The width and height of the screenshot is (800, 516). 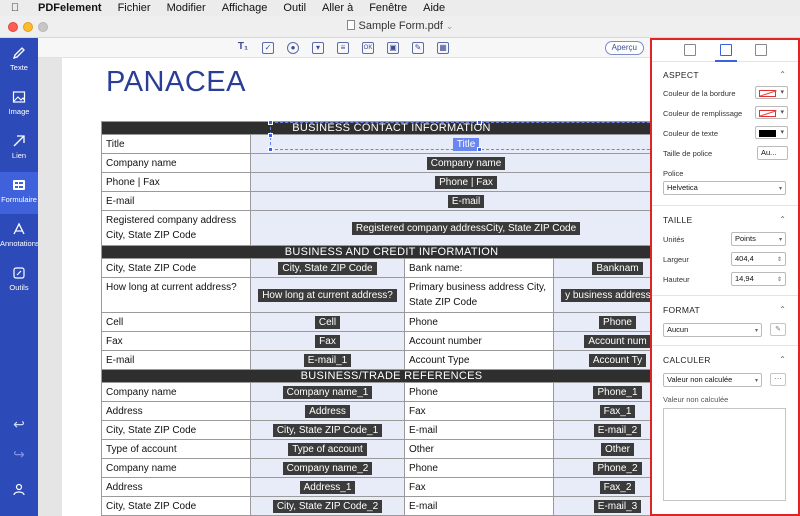 What do you see at coordinates (712, 380) in the screenshot?
I see `calc-select: Valeur non calculée ▾` at bounding box center [712, 380].